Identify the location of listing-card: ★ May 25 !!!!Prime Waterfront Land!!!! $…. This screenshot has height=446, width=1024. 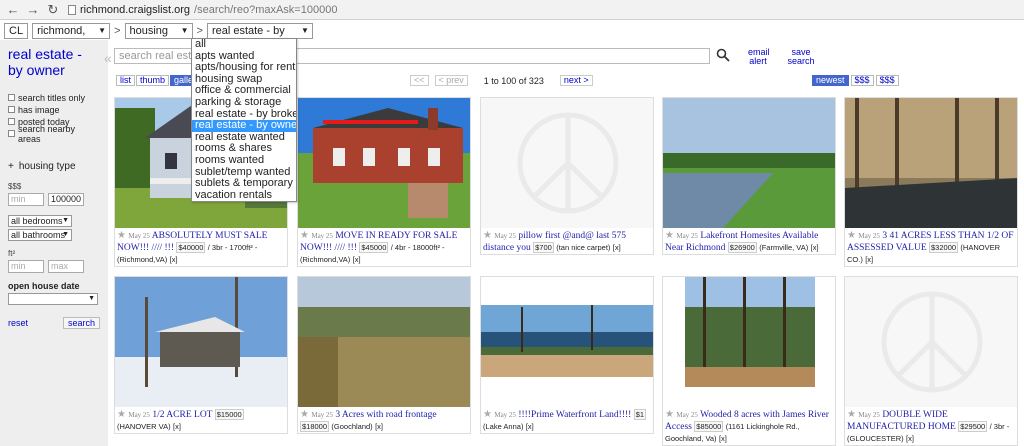
(567, 355).